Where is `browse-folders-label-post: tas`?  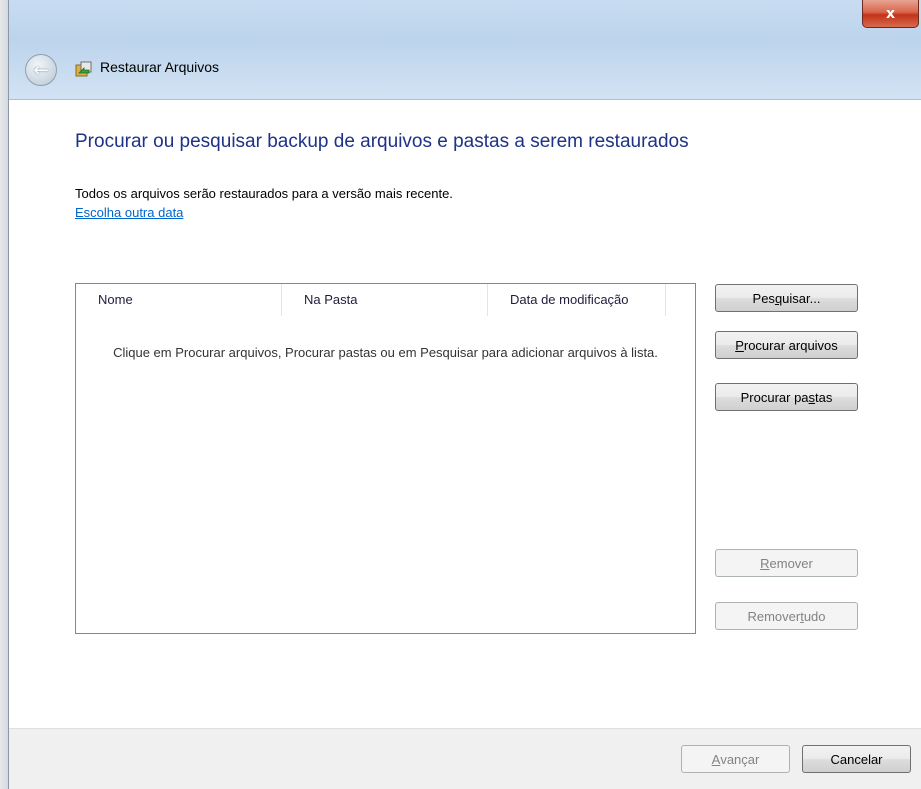
browse-folders-label-post: tas is located at coordinates (824, 397).